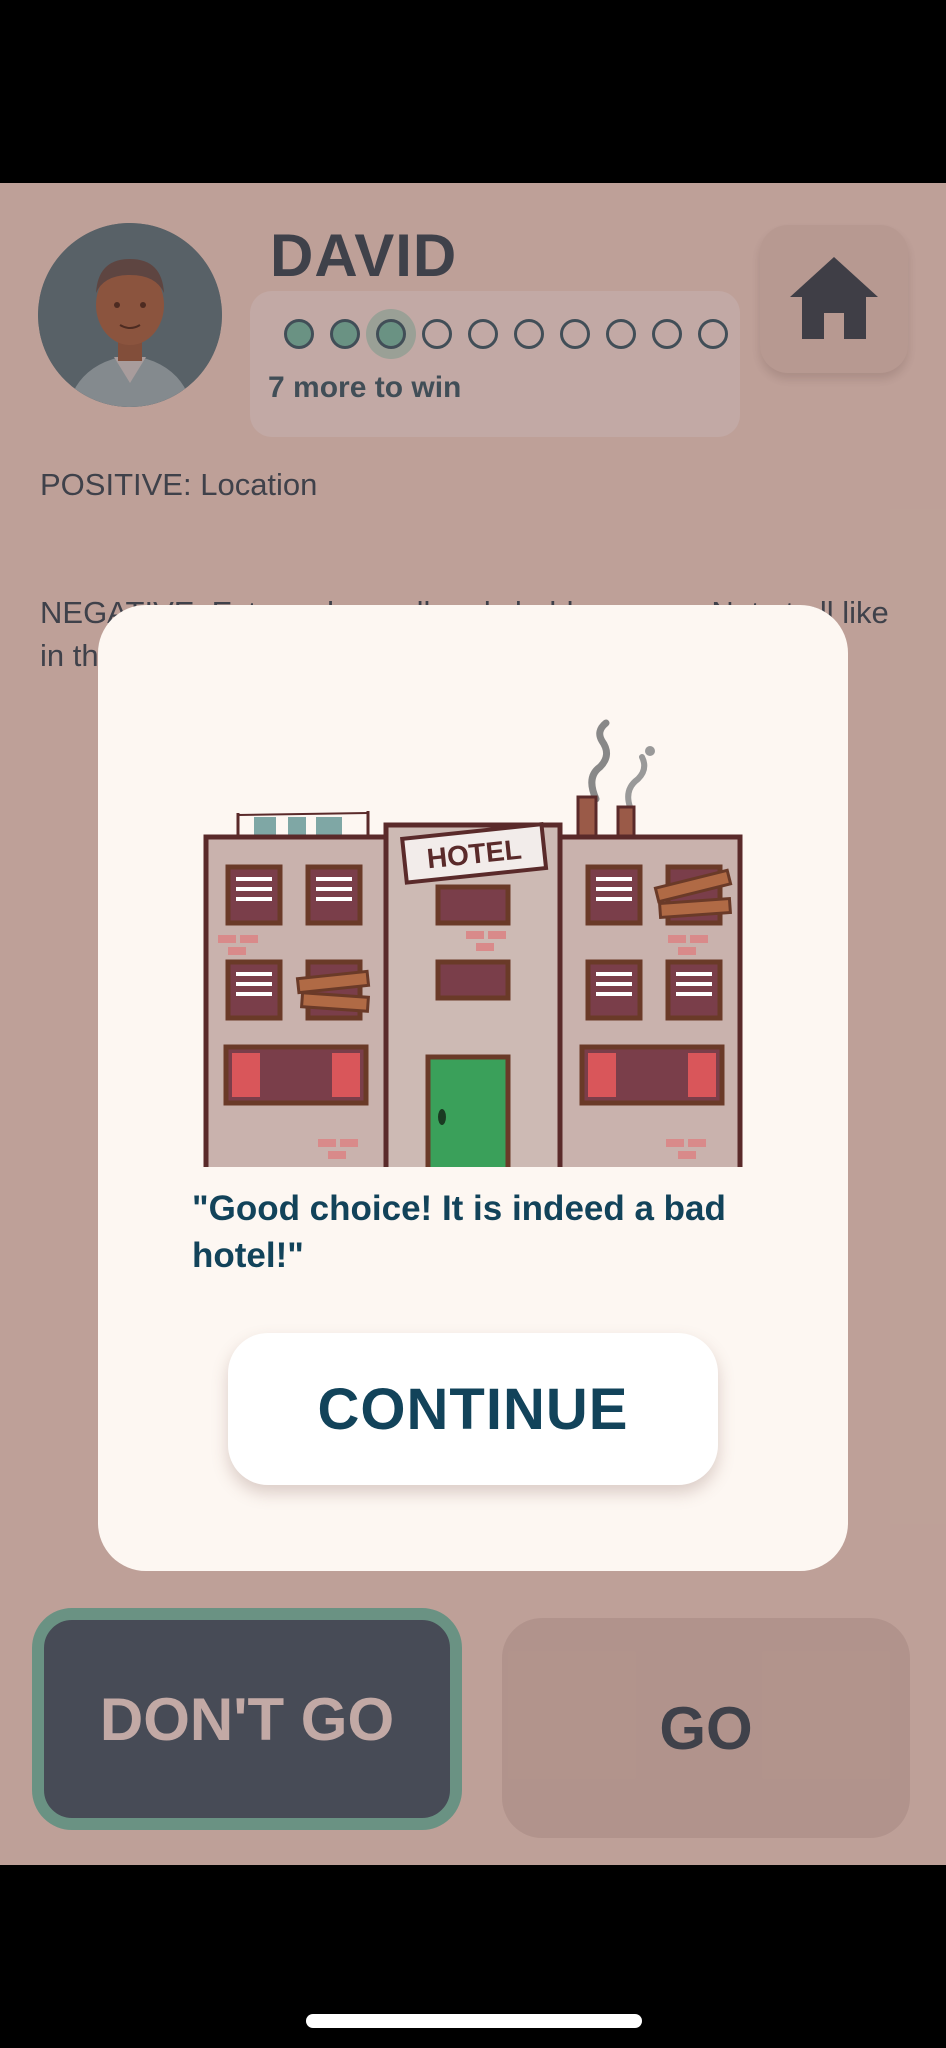  I want to click on bad-hotel-illustration: HOTEL, so click(473, 943).